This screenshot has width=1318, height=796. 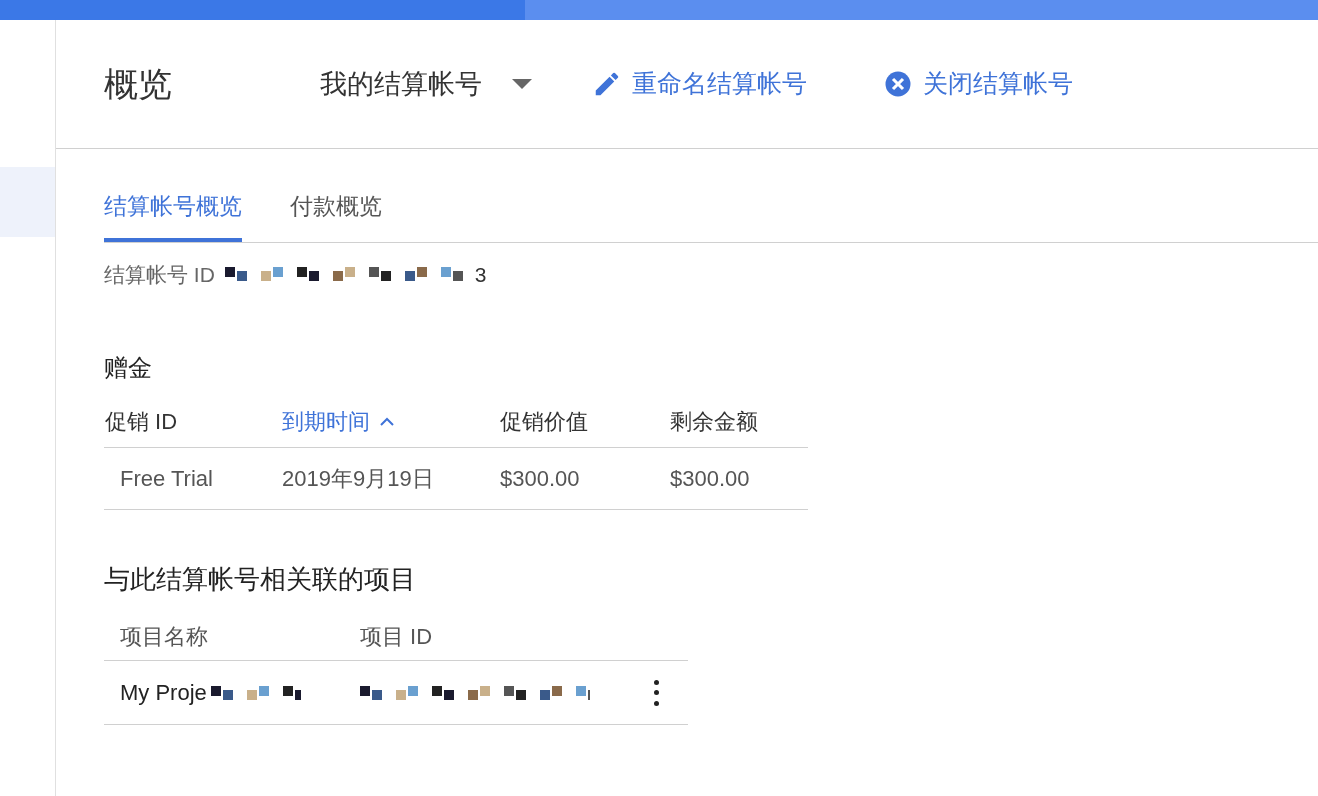 I want to click on column-header: 到期时间, so click(x=338, y=421).